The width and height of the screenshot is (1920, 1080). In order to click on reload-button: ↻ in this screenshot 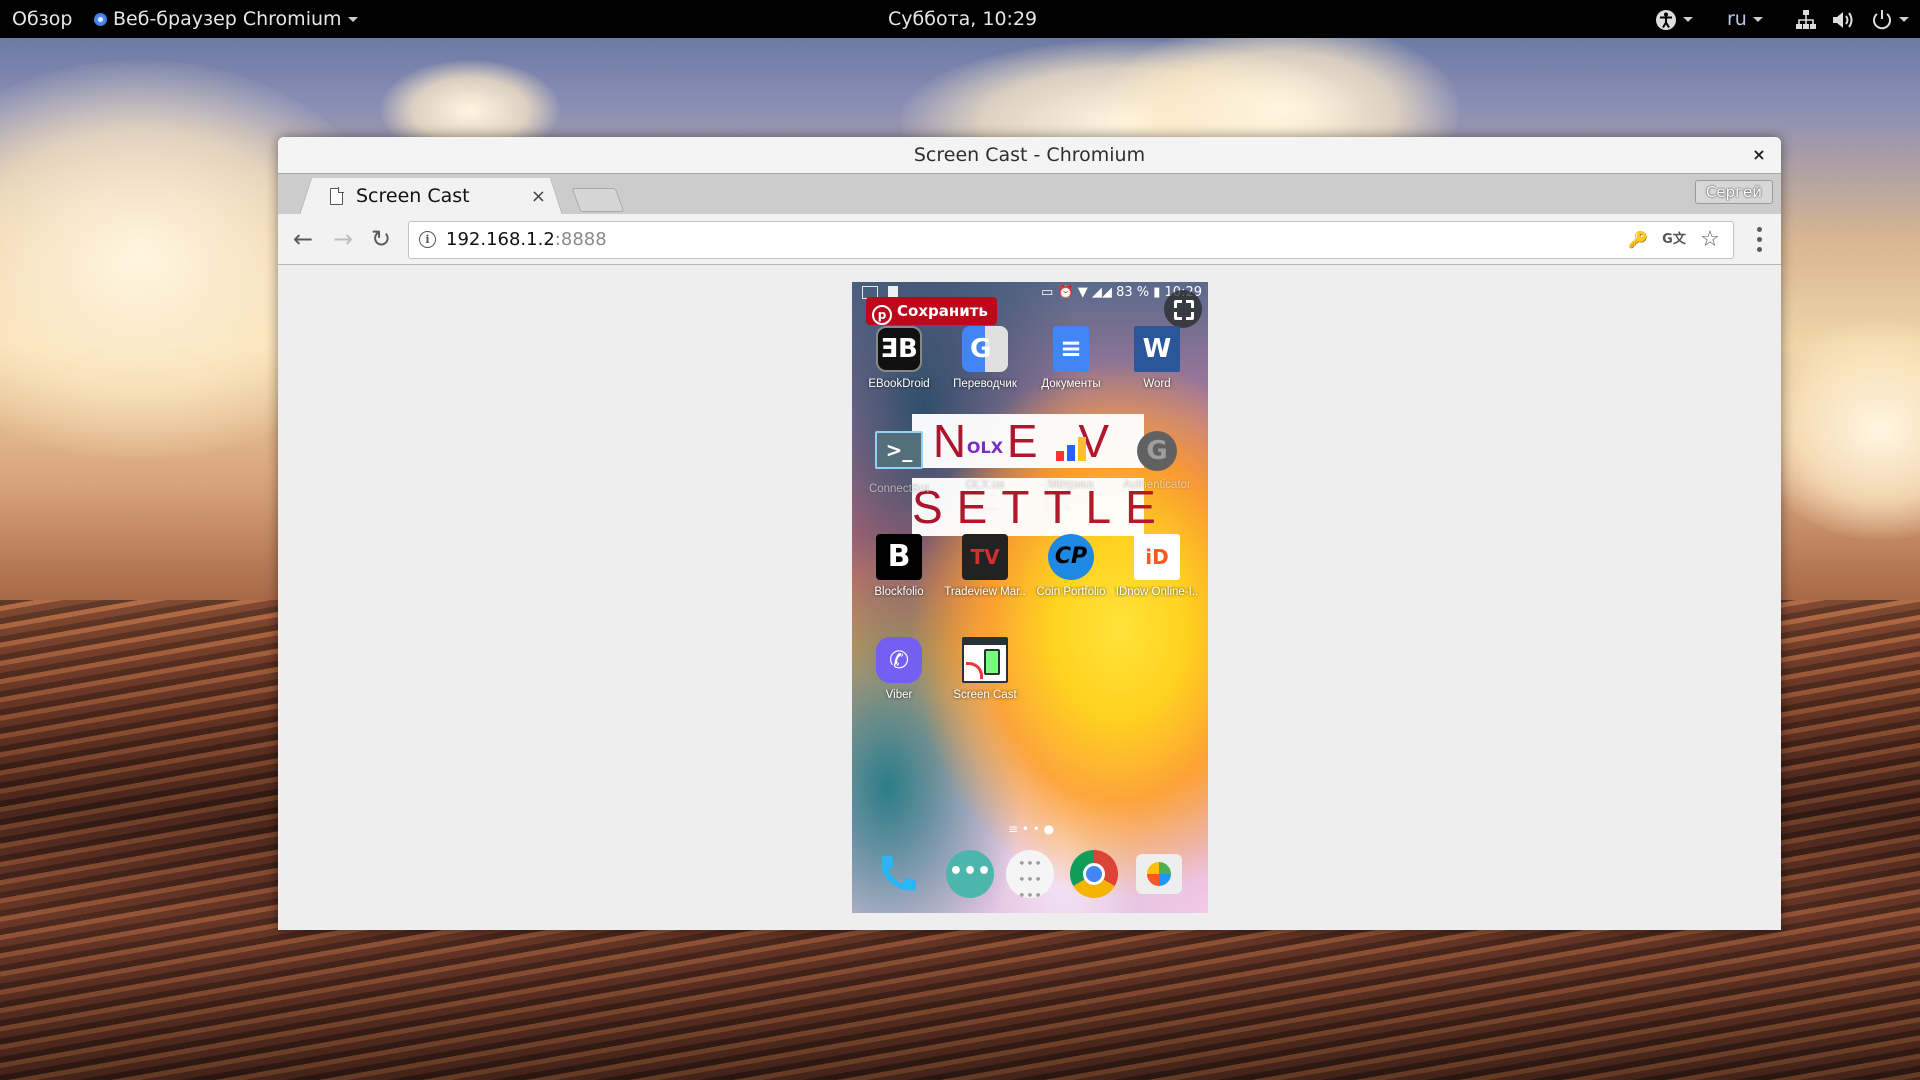, I will do `click(381, 239)`.